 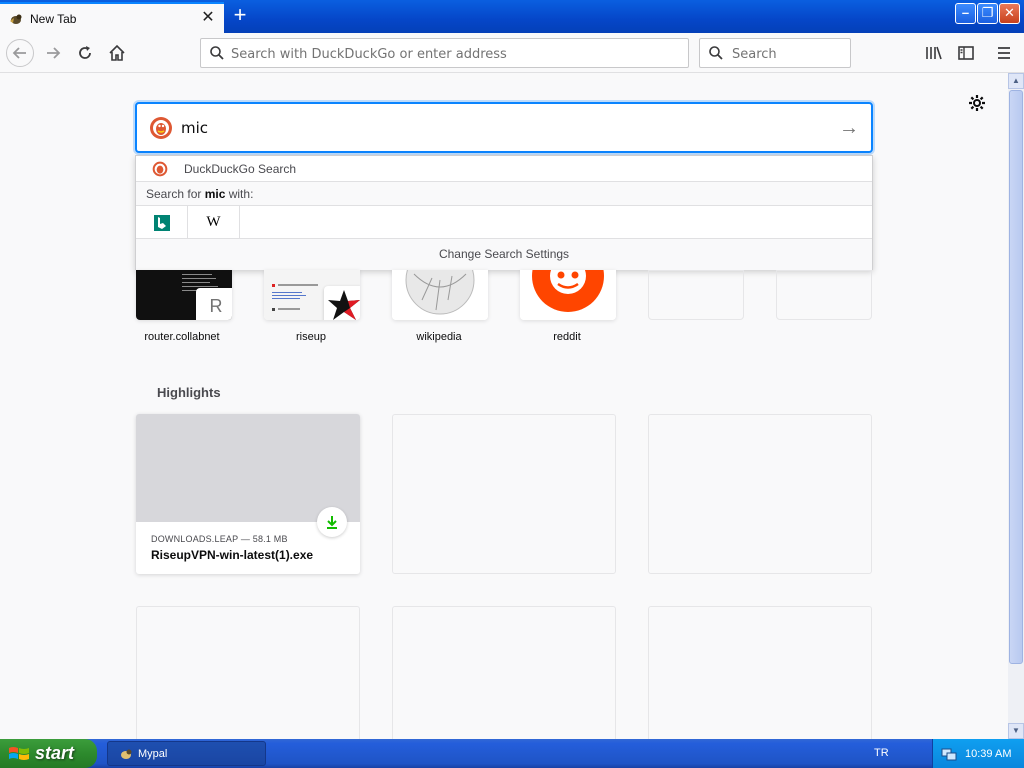 What do you see at coordinates (501, 128) in the screenshot?
I see `newtab-search-input` at bounding box center [501, 128].